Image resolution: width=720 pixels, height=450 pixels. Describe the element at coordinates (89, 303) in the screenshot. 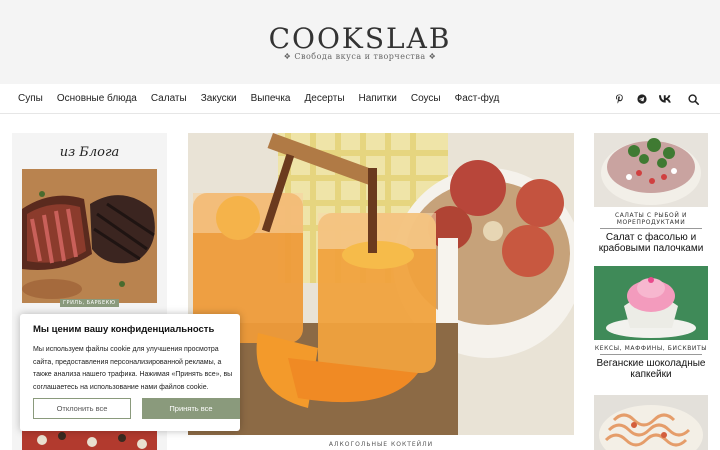

I see `blog-post-category: ГРИЛЬ, БАРБЕКЮ` at that location.